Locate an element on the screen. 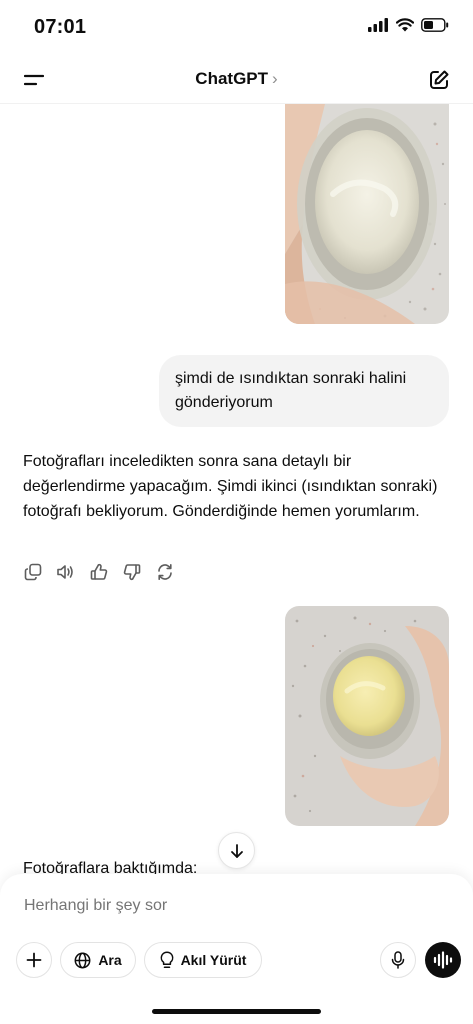 The width and height of the screenshot is (473, 1024). arrow-down-icon is located at coordinates (236, 850).